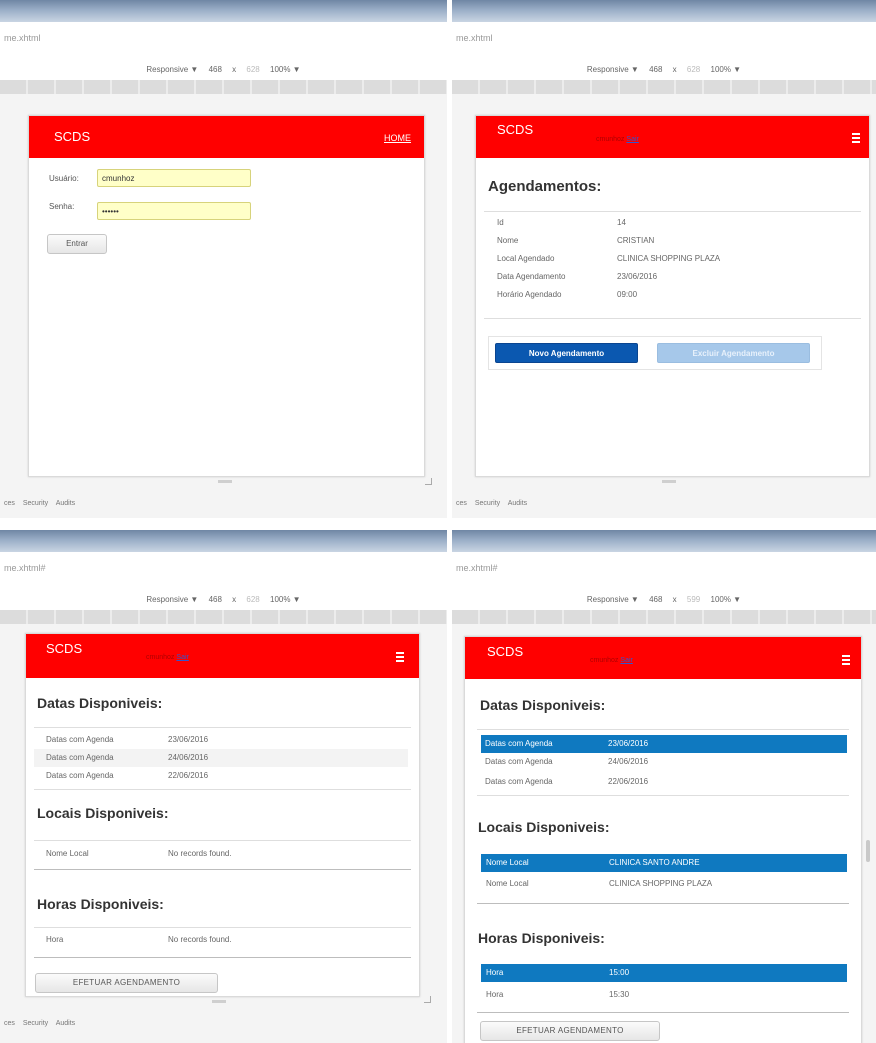  What do you see at coordinates (545, 186) in the screenshot?
I see `page-title: Agendamentos:` at bounding box center [545, 186].